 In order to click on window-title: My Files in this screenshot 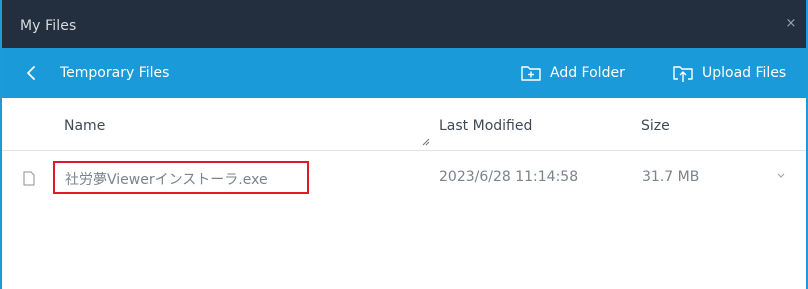, I will do `click(48, 26)`.